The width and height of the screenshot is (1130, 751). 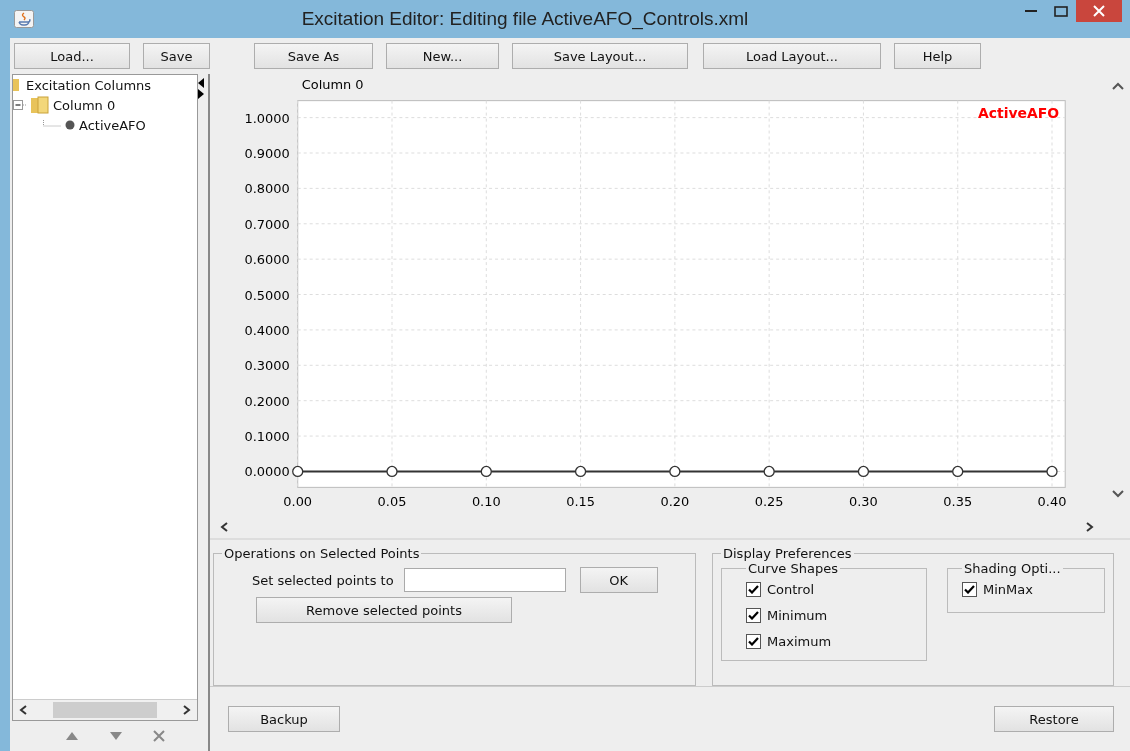 I want to click on series-label: ActiveAFO, so click(x=1019, y=112).